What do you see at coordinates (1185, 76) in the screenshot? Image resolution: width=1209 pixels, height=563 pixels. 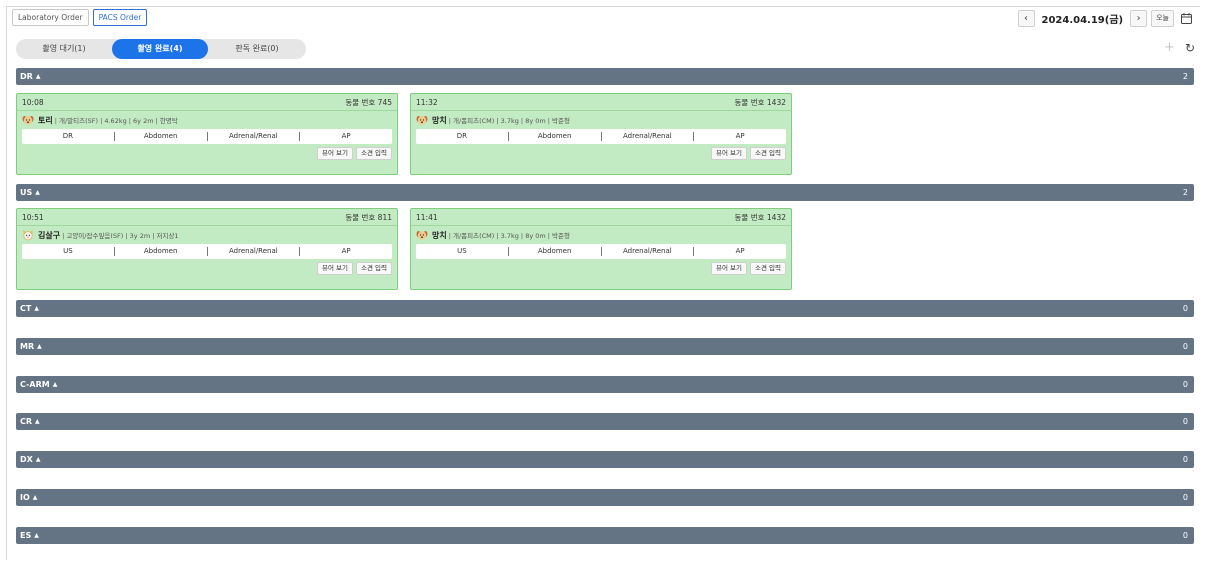 I see `section-count: 2` at bounding box center [1185, 76].